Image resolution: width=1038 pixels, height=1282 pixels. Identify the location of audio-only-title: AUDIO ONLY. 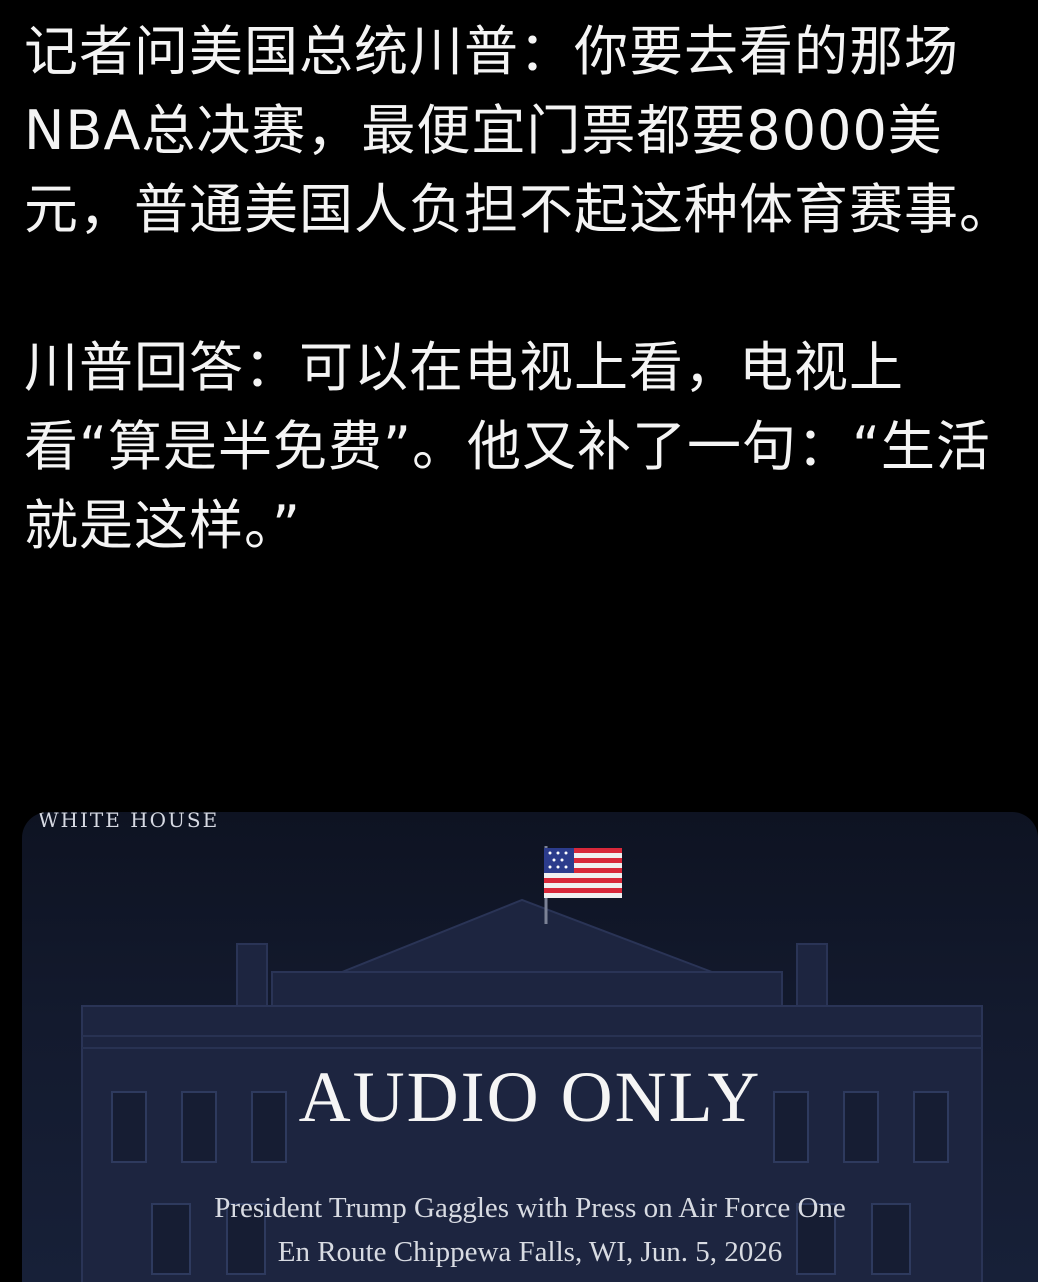
(530, 1097).